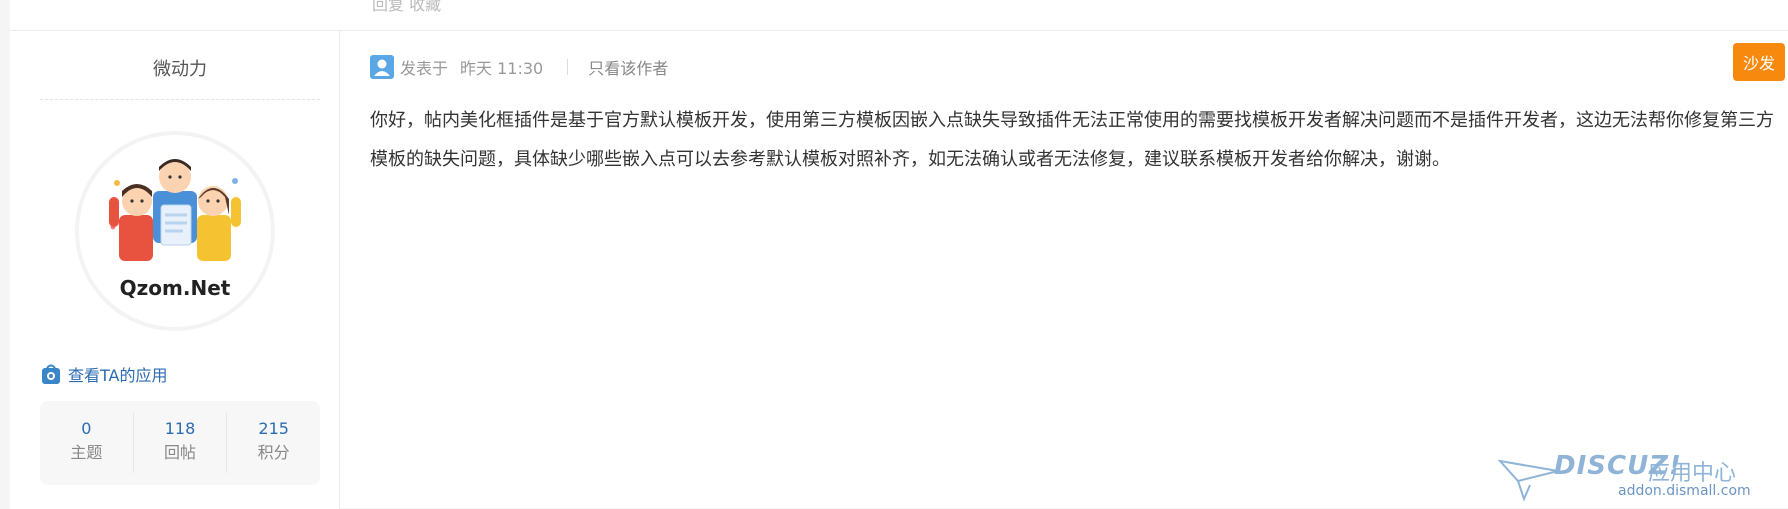  What do you see at coordinates (406, 7) in the screenshot?
I see `previous-post-actions: 回复 收藏` at bounding box center [406, 7].